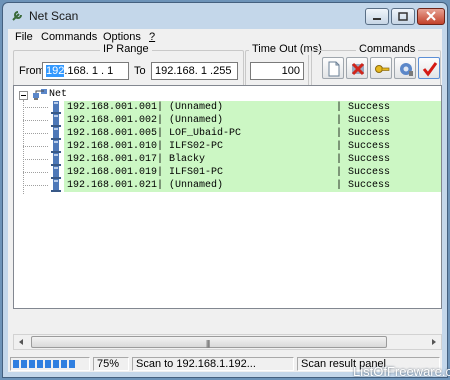  I want to click on host-entry: 192.168.001.019| ILFS01-PC, so click(145, 172).